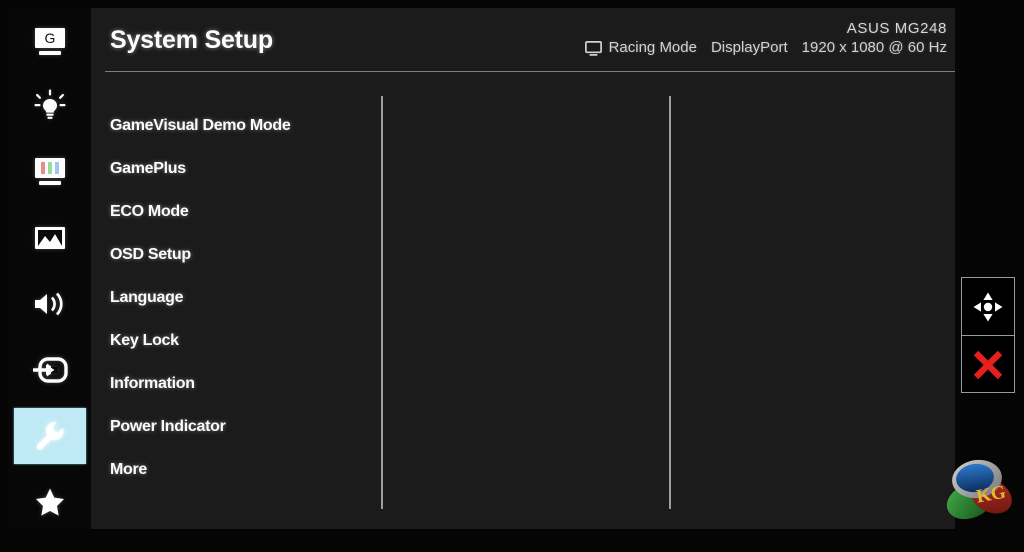 The width and height of the screenshot is (1024, 552). I want to click on sidebar-item-sound, so click(50, 304).